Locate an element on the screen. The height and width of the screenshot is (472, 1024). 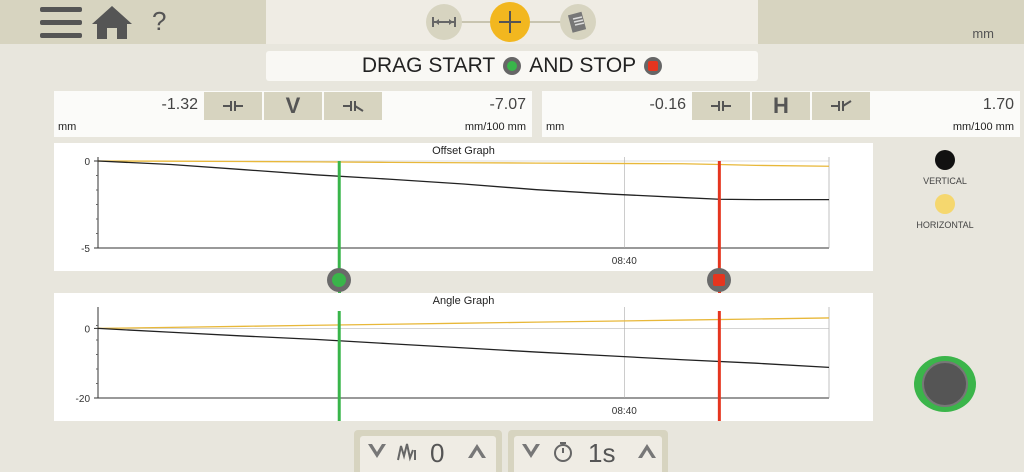
mode-selector is located at coordinates (511, 22).